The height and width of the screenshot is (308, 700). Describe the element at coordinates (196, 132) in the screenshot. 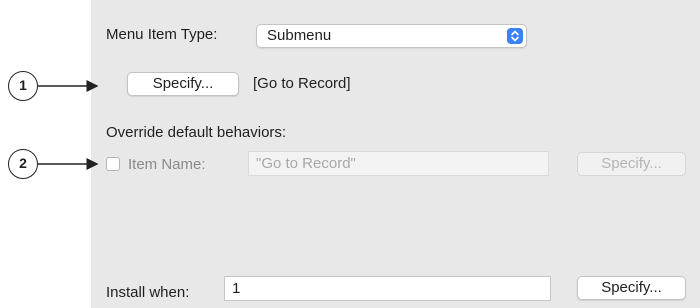

I see `override-heading: Override default behaviors:` at that location.